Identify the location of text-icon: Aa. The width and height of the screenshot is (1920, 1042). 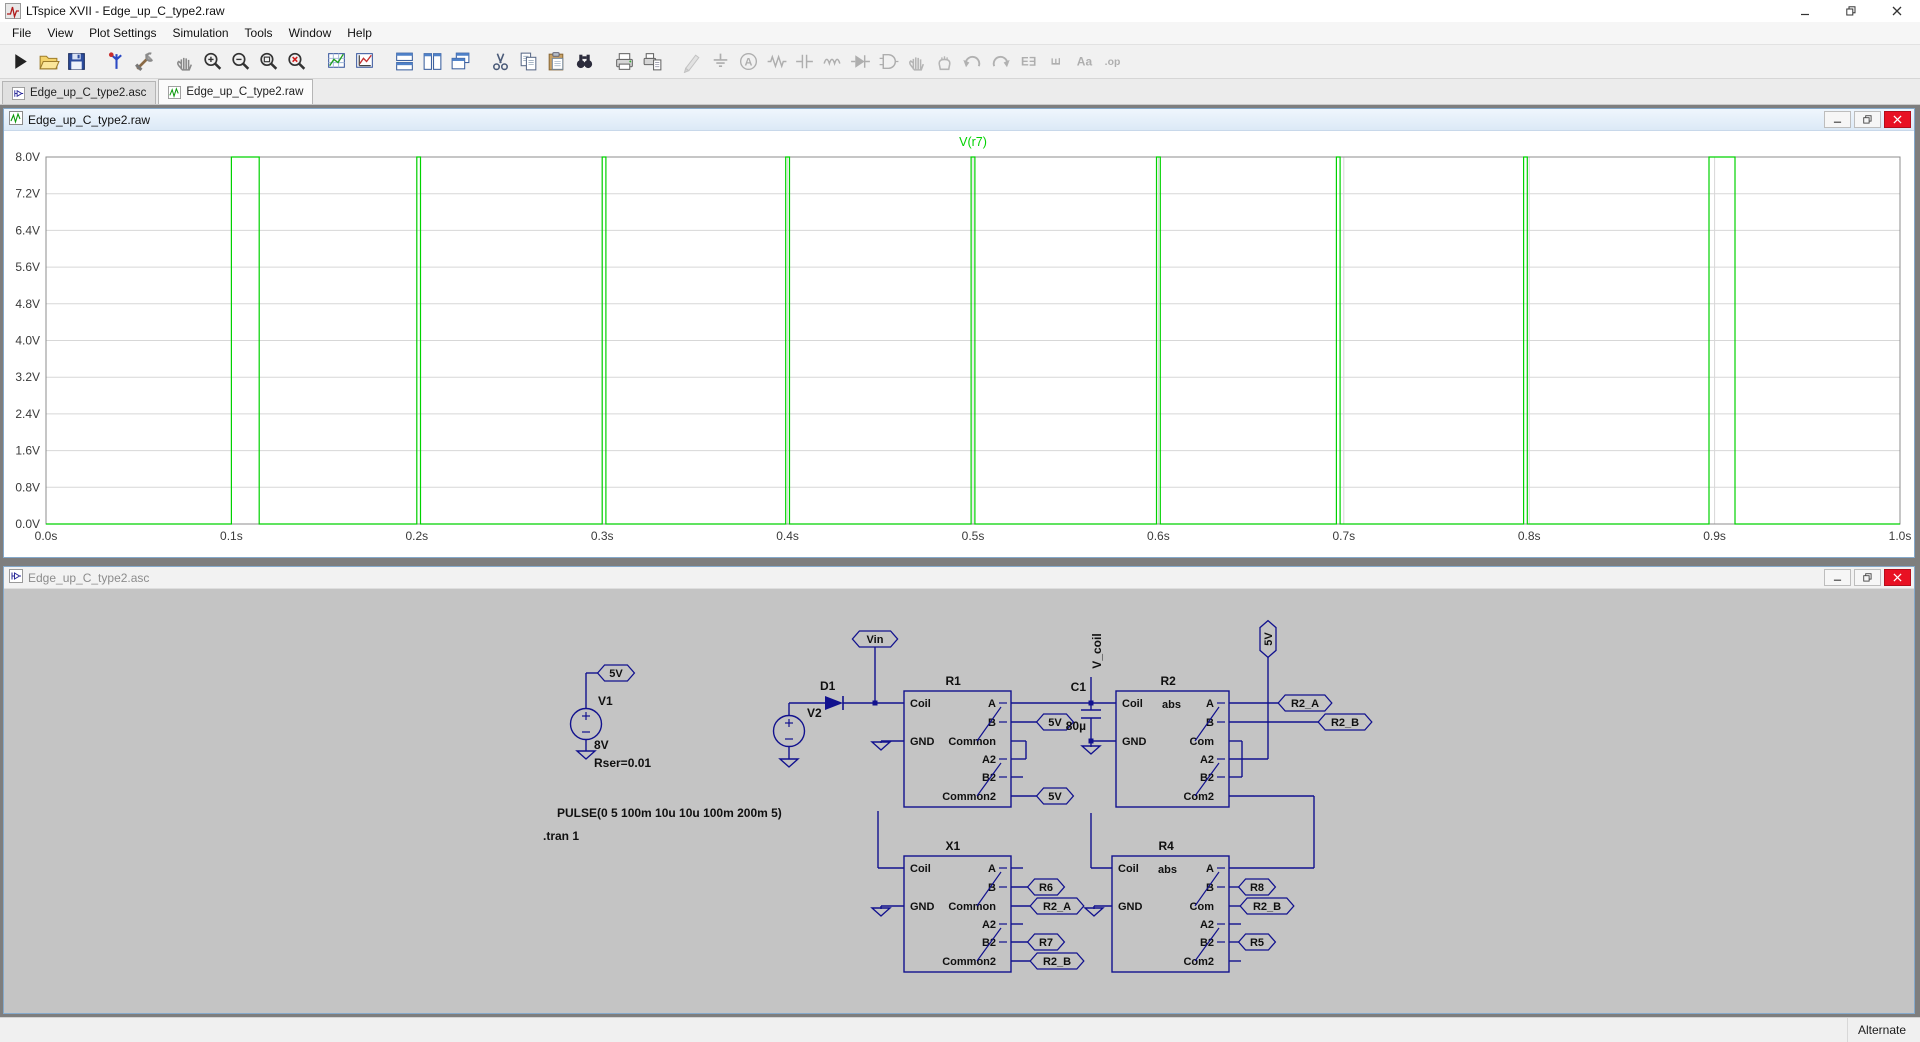
(1084, 62).